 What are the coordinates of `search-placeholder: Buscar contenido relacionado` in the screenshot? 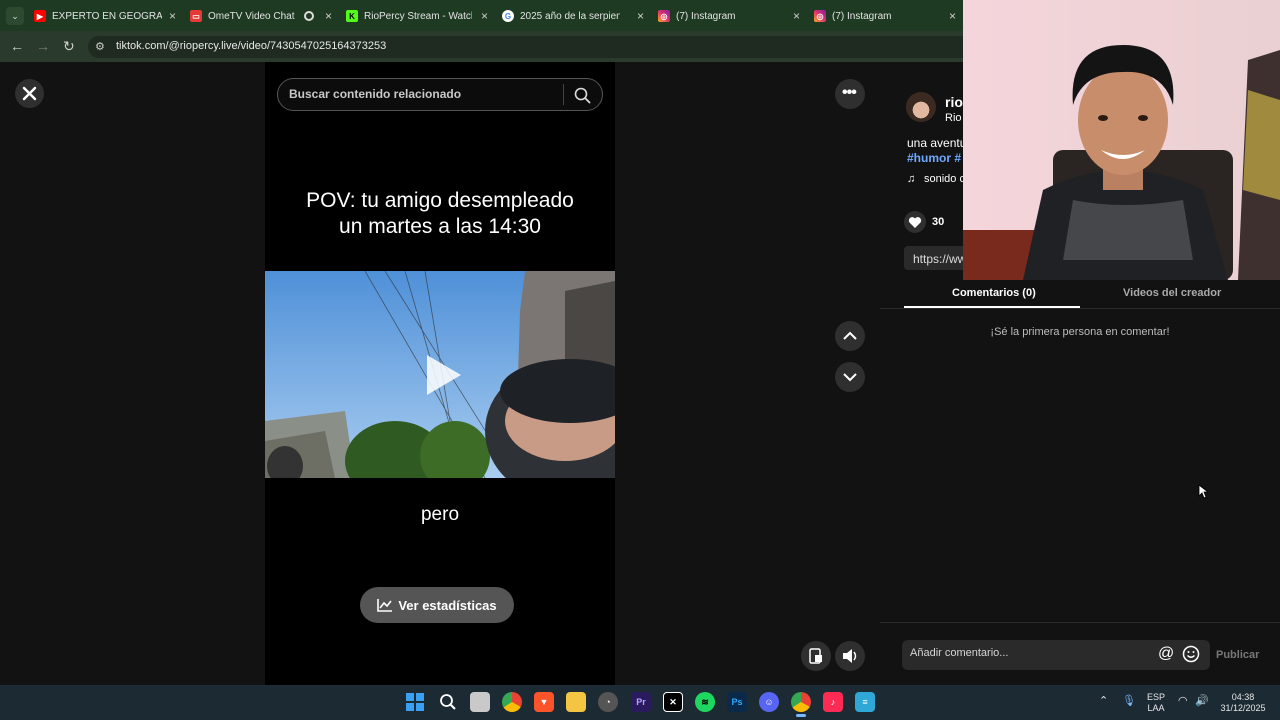 It's located at (375, 94).